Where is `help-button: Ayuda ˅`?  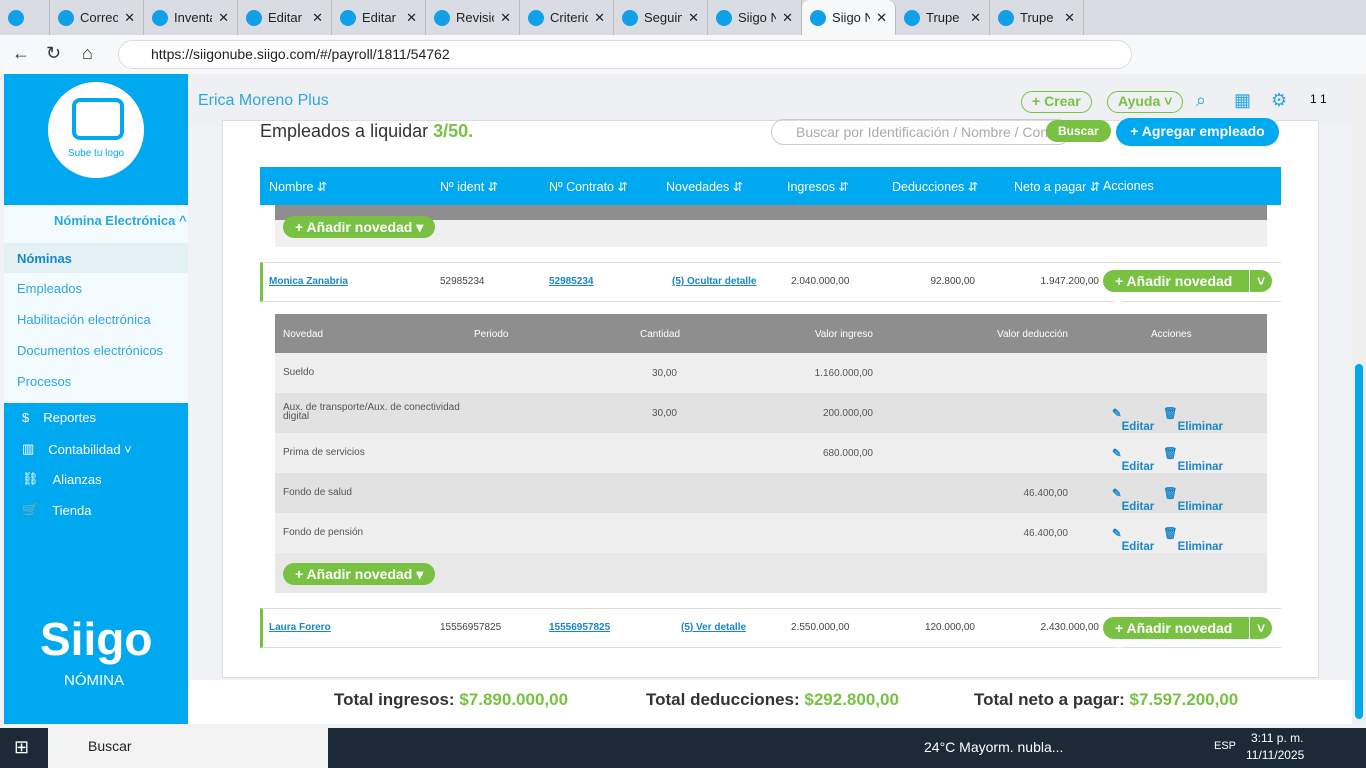
help-button: Ayuda ˅ is located at coordinates (1145, 102).